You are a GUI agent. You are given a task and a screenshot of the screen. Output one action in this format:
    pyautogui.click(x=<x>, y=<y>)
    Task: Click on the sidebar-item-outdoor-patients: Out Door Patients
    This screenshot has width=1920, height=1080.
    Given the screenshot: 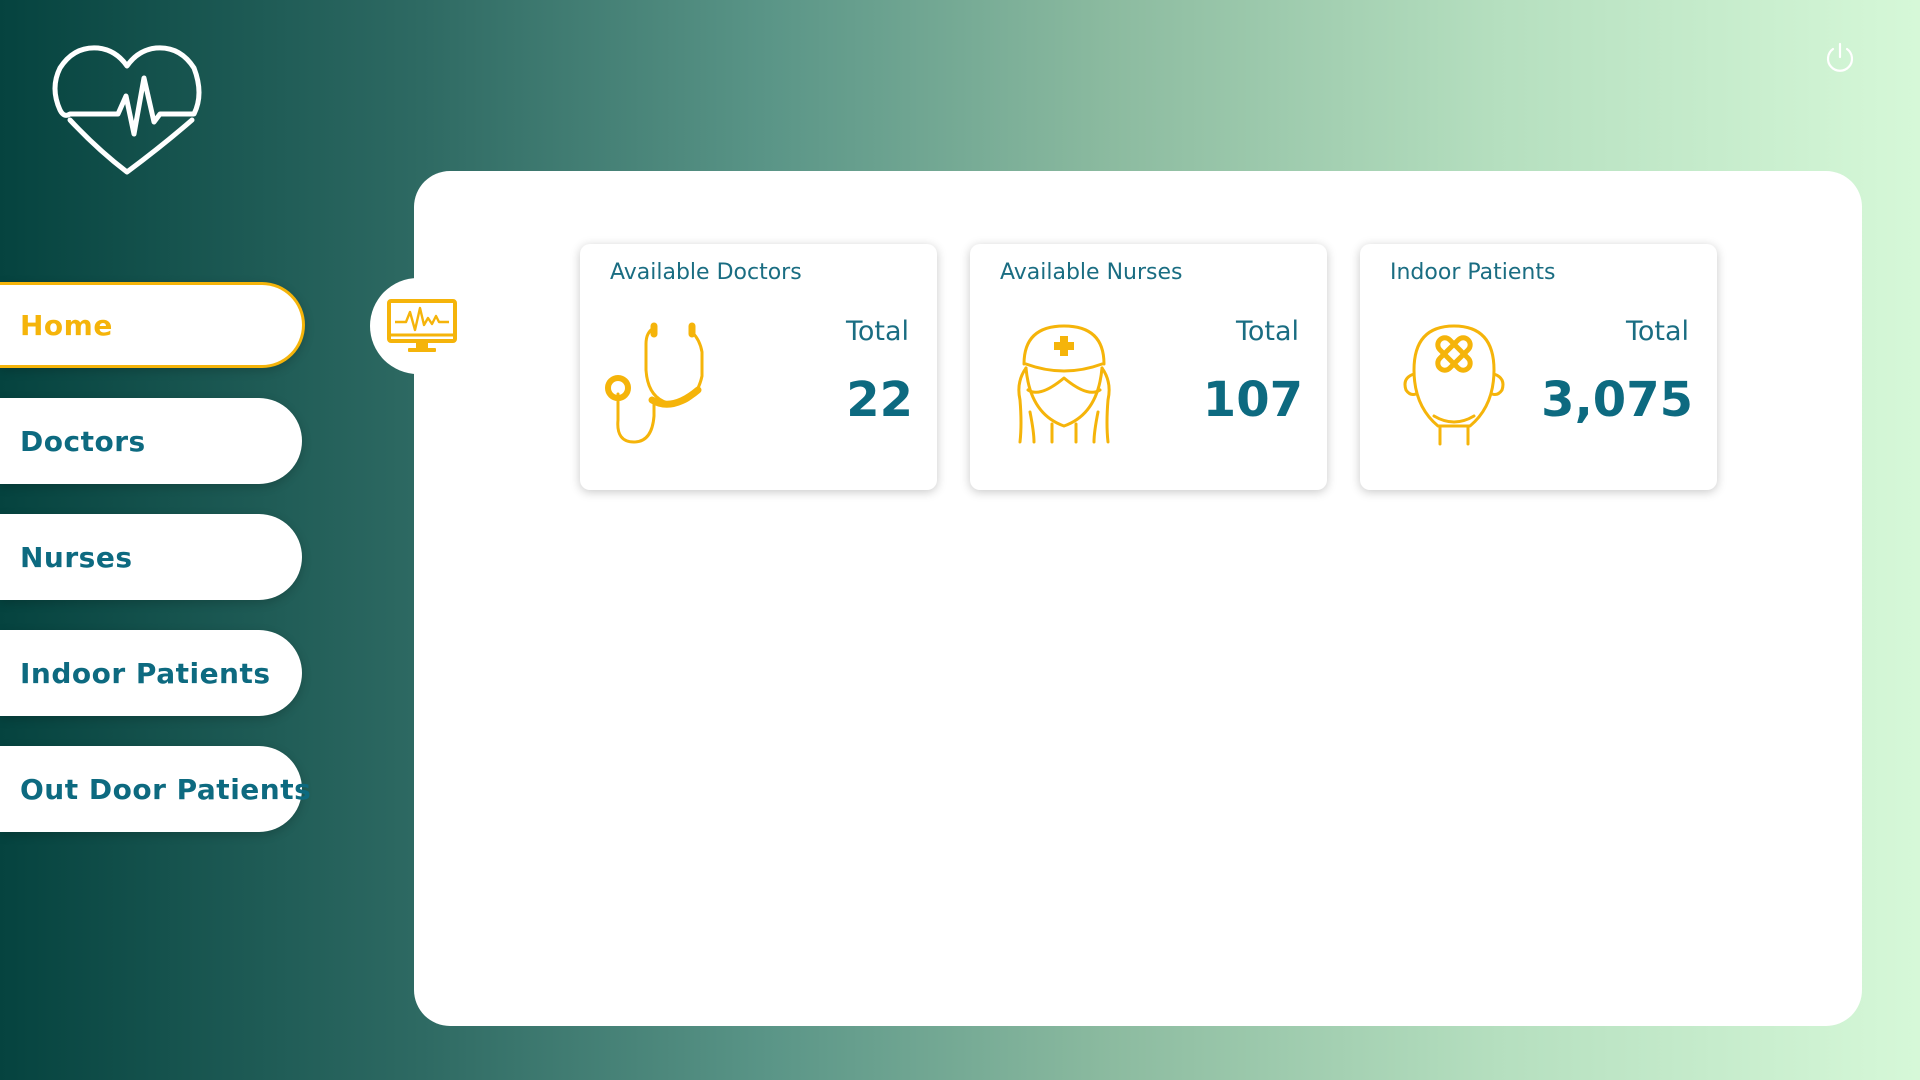 What is the action you would take?
    pyautogui.click(x=155, y=789)
    